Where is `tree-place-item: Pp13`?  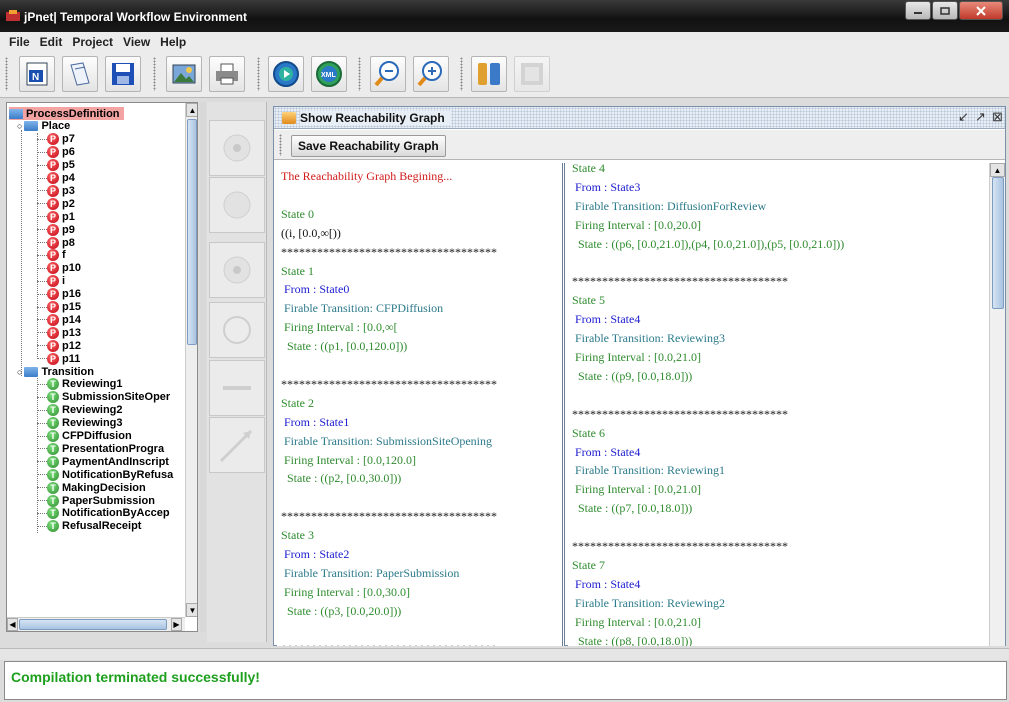 tree-place-item: Pp13 is located at coordinates (64, 332).